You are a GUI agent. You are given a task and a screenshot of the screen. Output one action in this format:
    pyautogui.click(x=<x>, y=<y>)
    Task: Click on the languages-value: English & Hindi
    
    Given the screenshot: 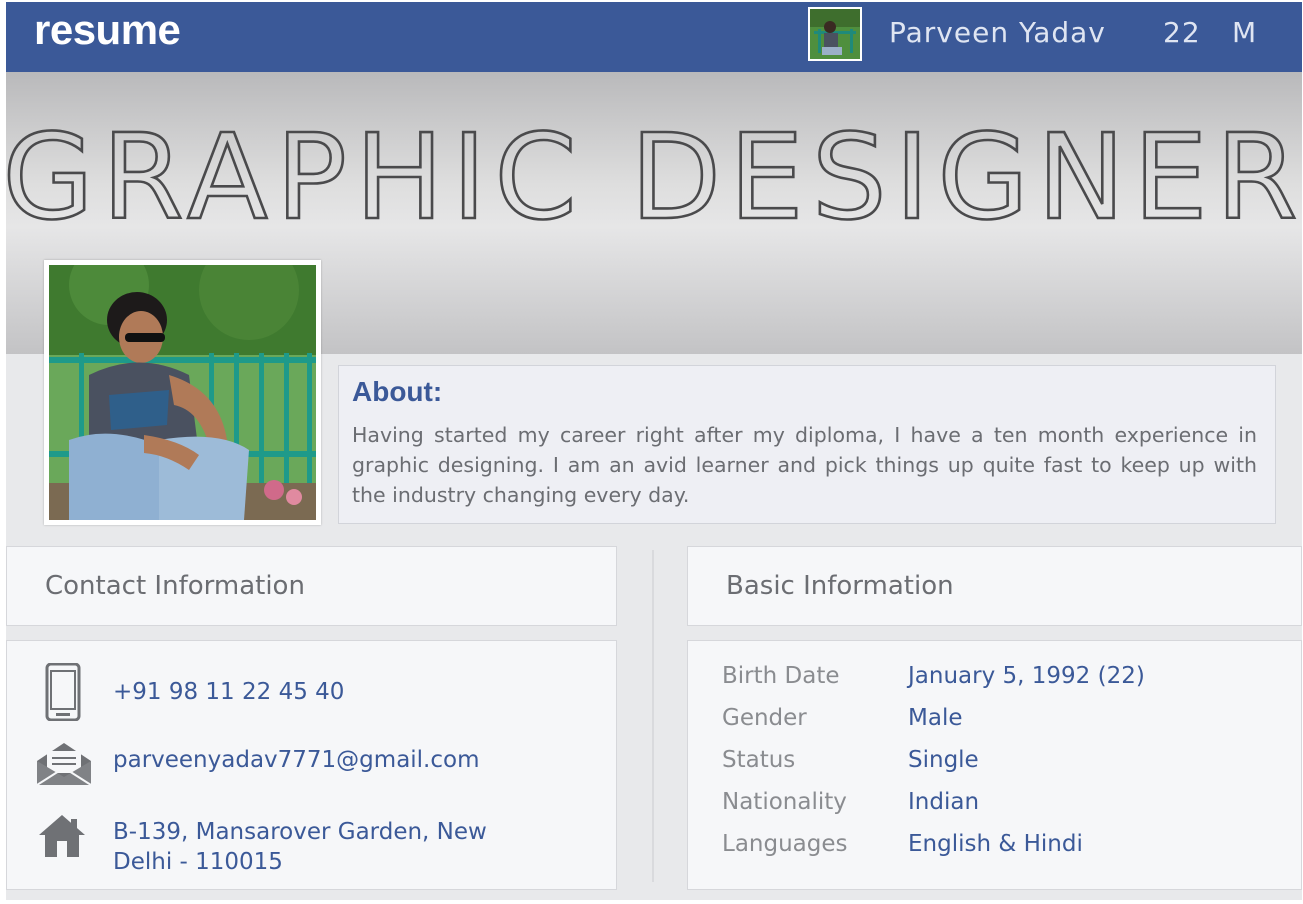 What is the action you would take?
    pyautogui.click(x=995, y=844)
    